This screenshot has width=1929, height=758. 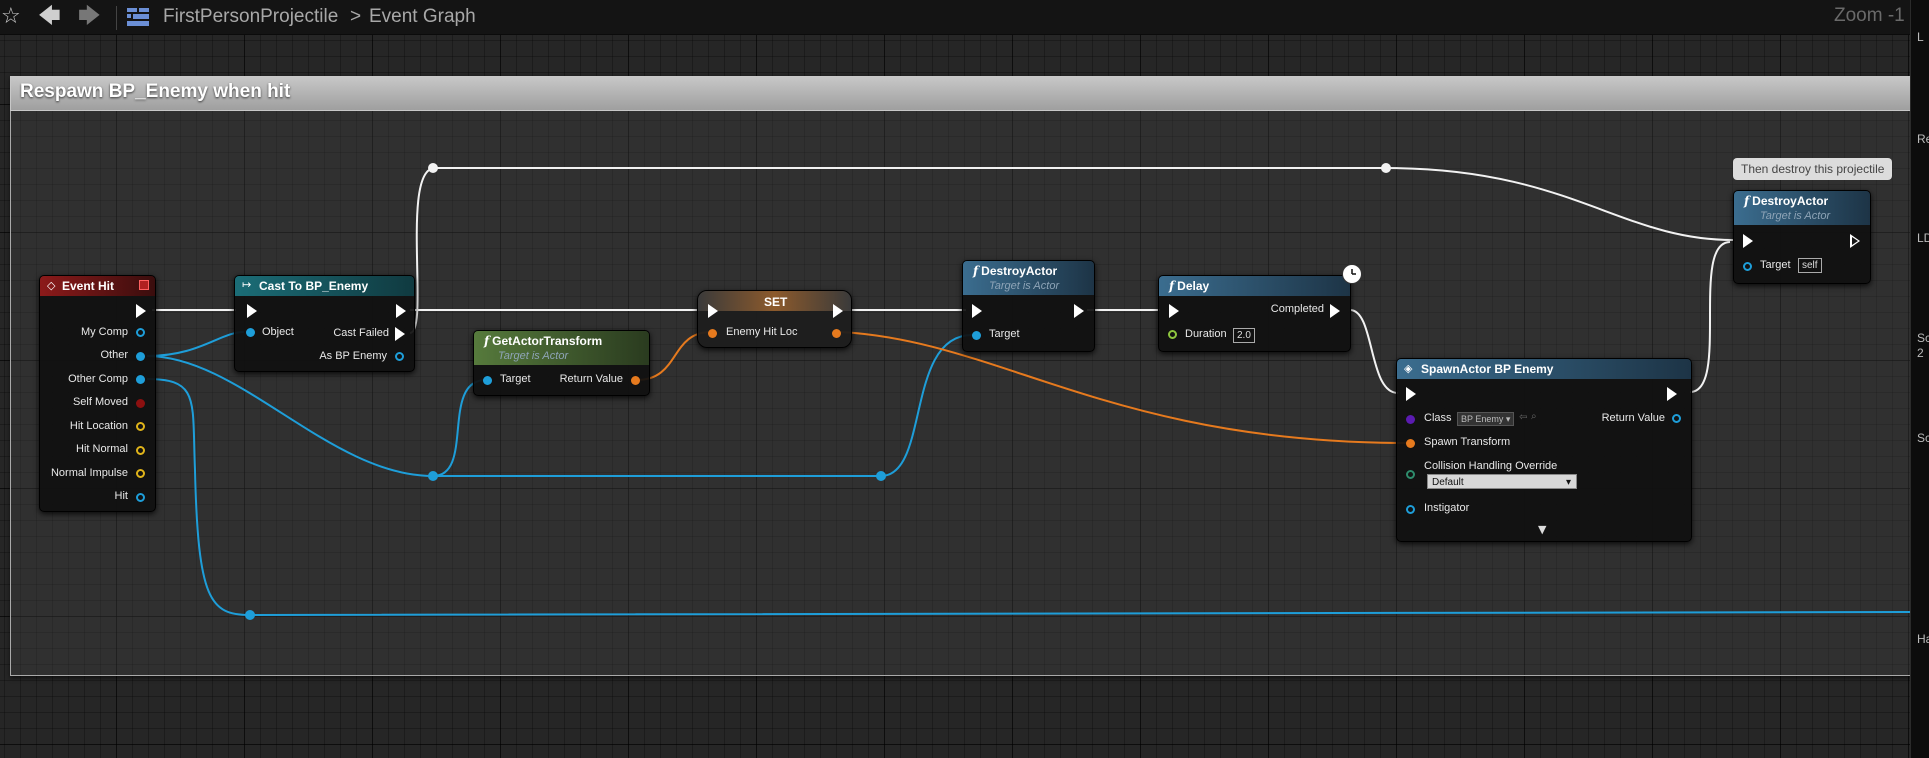 What do you see at coordinates (1923, 238) in the screenshot?
I see `sidebar-text: LD` at bounding box center [1923, 238].